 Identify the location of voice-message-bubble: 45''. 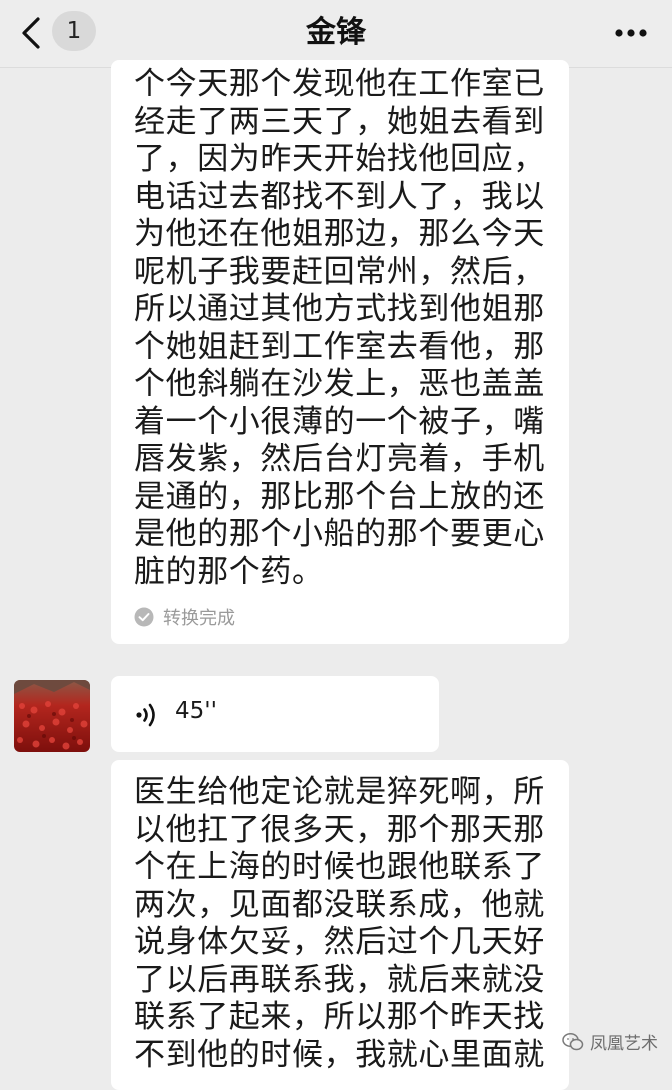
(275, 714).